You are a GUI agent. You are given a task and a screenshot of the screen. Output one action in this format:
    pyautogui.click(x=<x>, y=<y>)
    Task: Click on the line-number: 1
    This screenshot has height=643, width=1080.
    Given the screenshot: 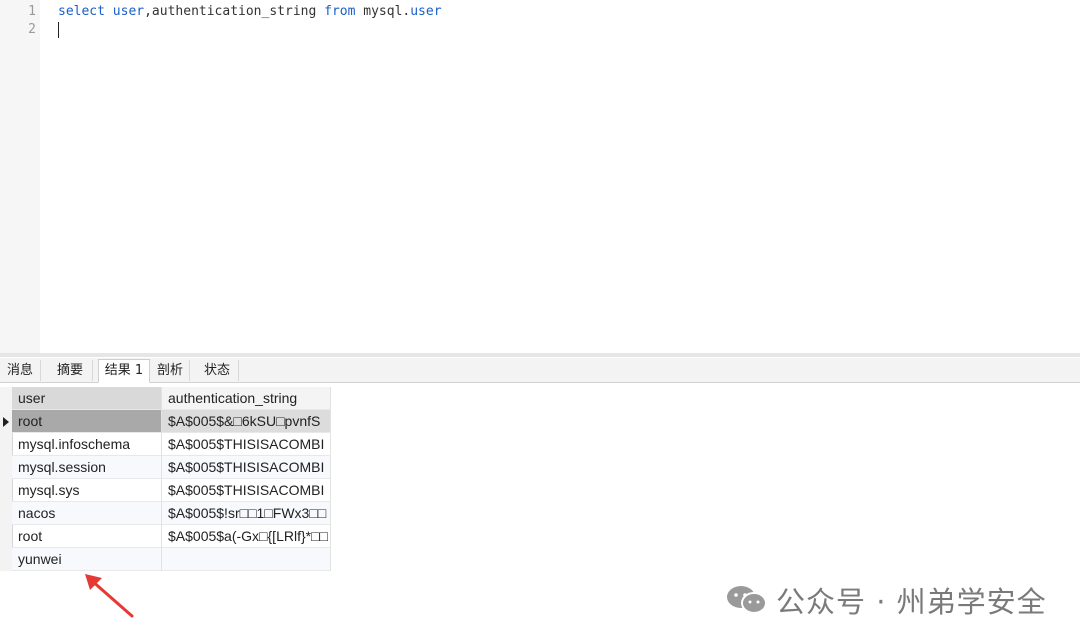 What is the action you would take?
    pyautogui.click(x=32, y=11)
    